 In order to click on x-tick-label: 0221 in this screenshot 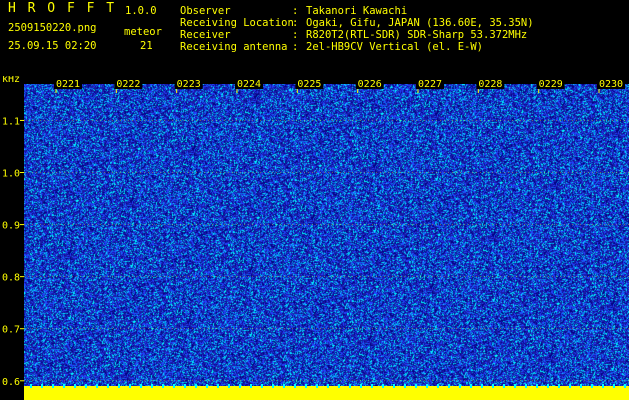, I will do `click(68, 84)`.